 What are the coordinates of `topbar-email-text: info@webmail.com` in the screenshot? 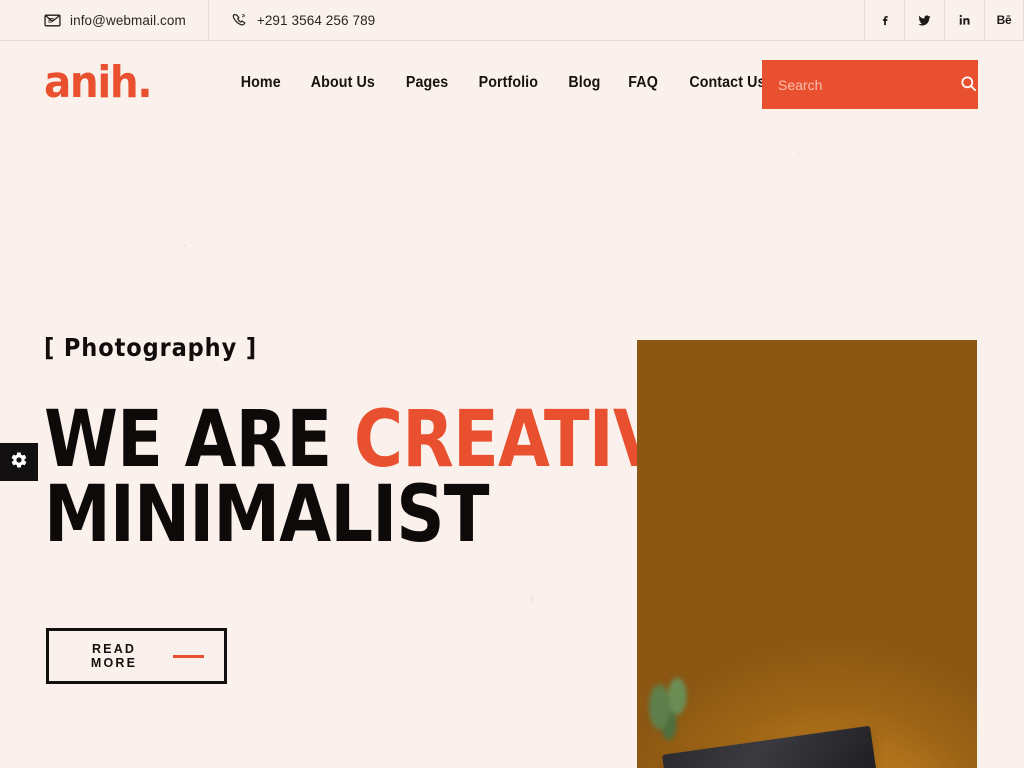 It's located at (128, 20).